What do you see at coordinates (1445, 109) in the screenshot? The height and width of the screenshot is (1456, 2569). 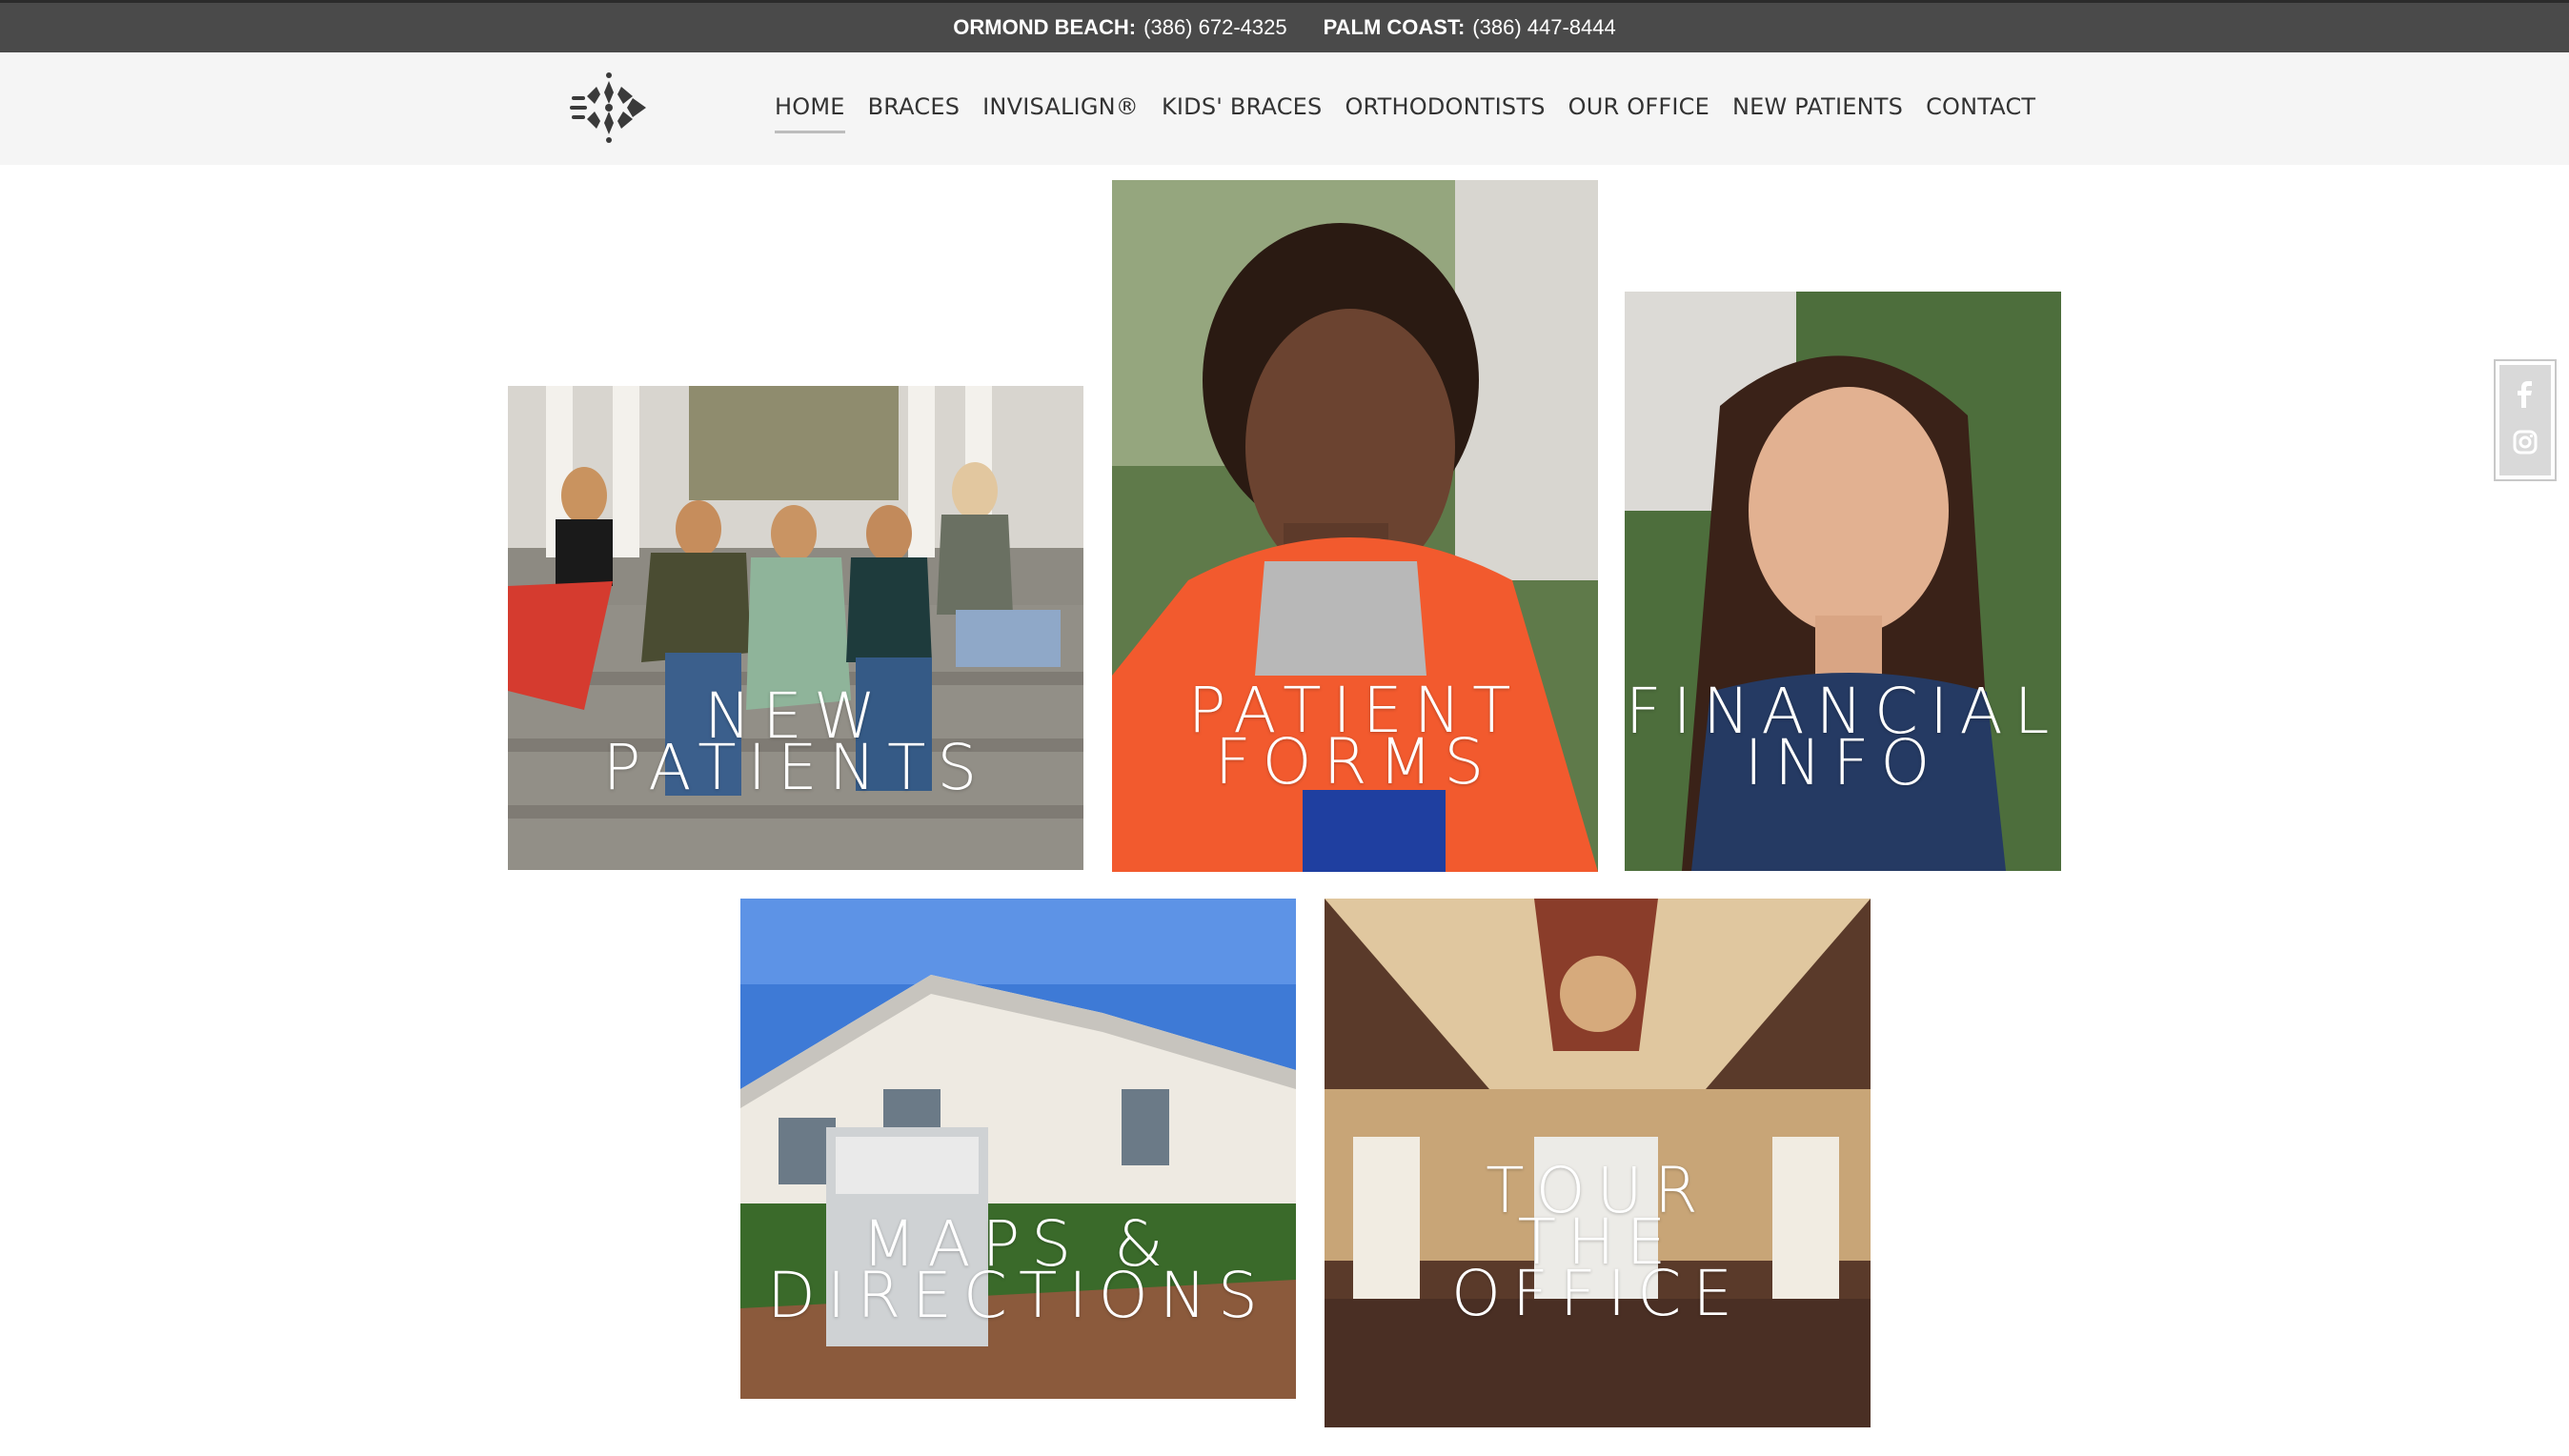 I see `nav-orthodontists: ORTHODONTISTS` at bounding box center [1445, 109].